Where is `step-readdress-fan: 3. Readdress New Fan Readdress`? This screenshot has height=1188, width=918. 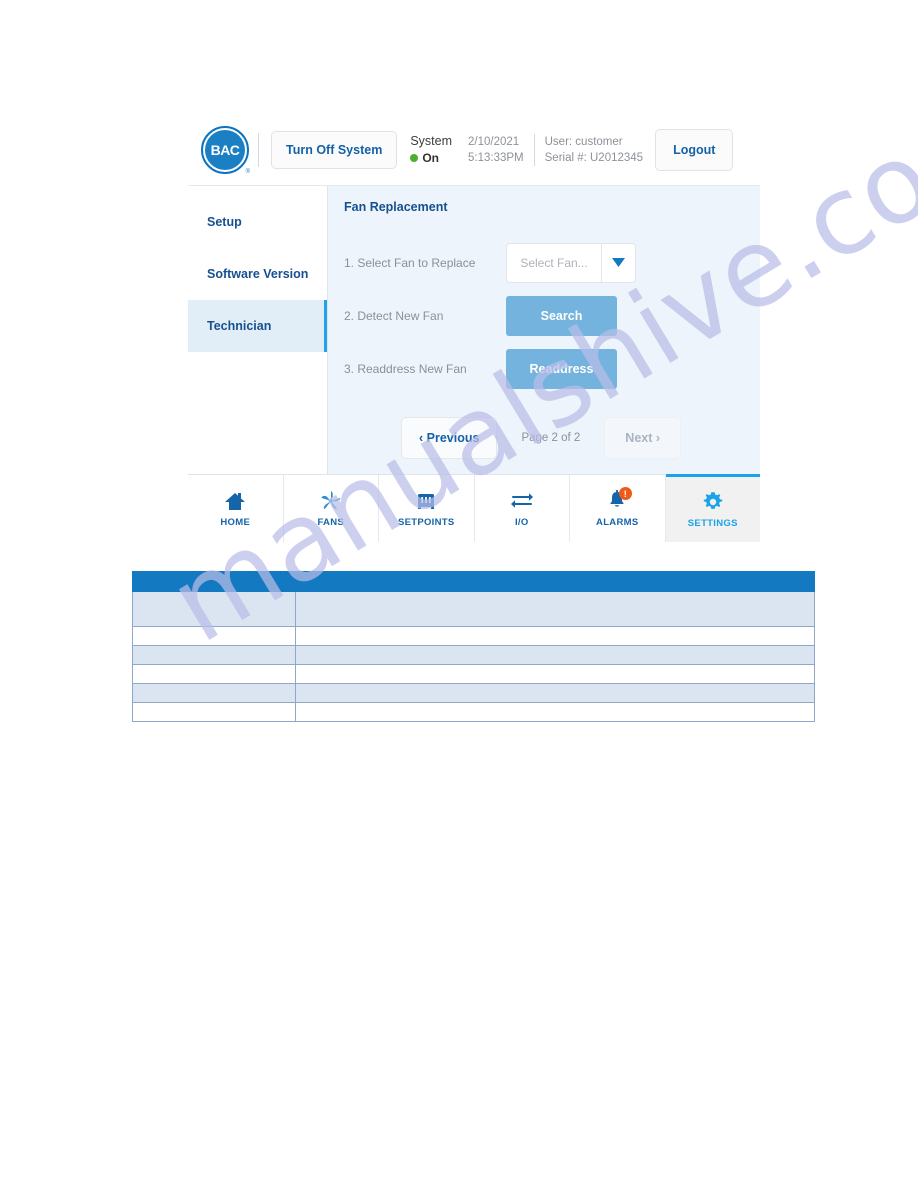 step-readdress-fan: 3. Readdress New Fan Readdress is located at coordinates (552, 368).